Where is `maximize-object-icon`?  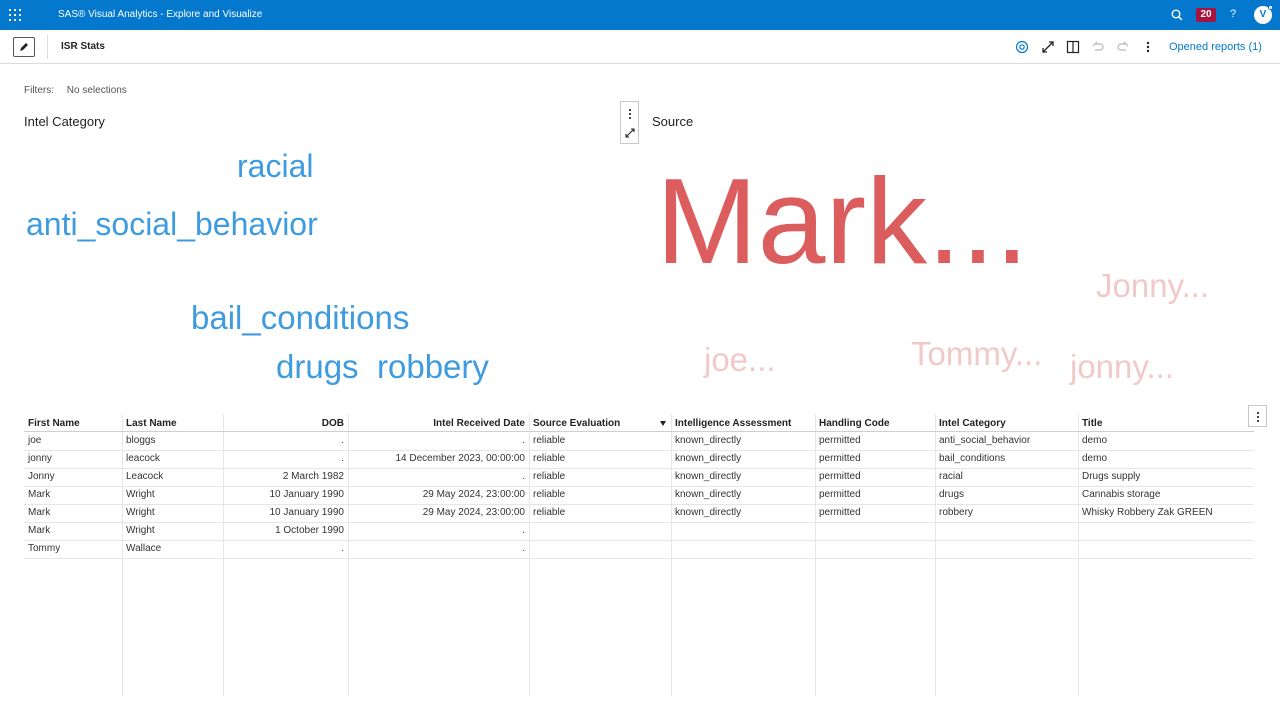
maximize-object-icon is located at coordinates (630, 133).